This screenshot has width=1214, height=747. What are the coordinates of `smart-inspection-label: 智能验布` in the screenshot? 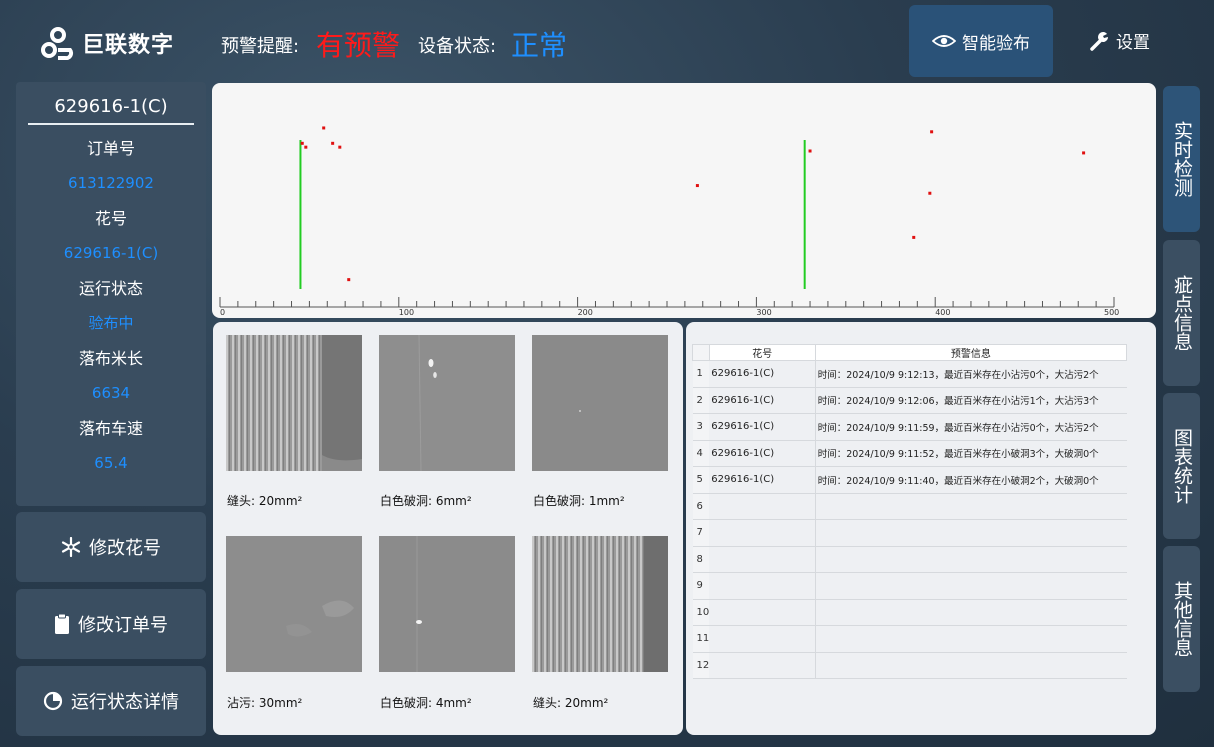 It's located at (996, 43).